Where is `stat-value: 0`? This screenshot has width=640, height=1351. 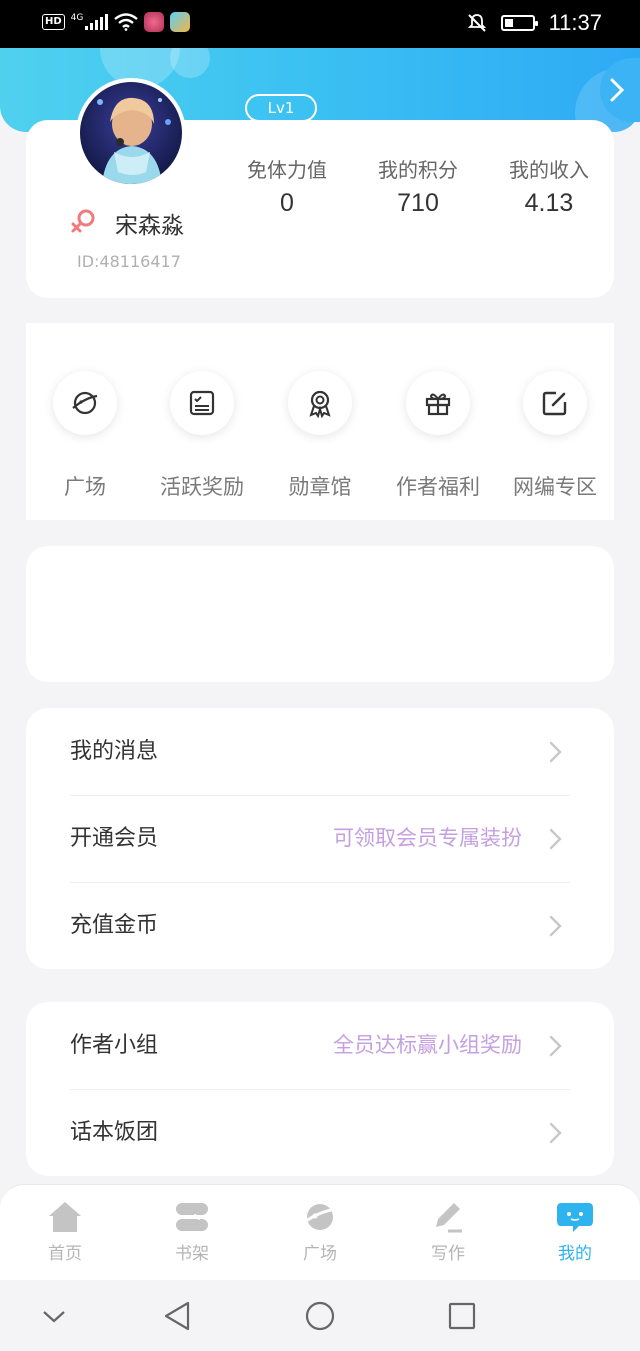 stat-value: 0 is located at coordinates (287, 203).